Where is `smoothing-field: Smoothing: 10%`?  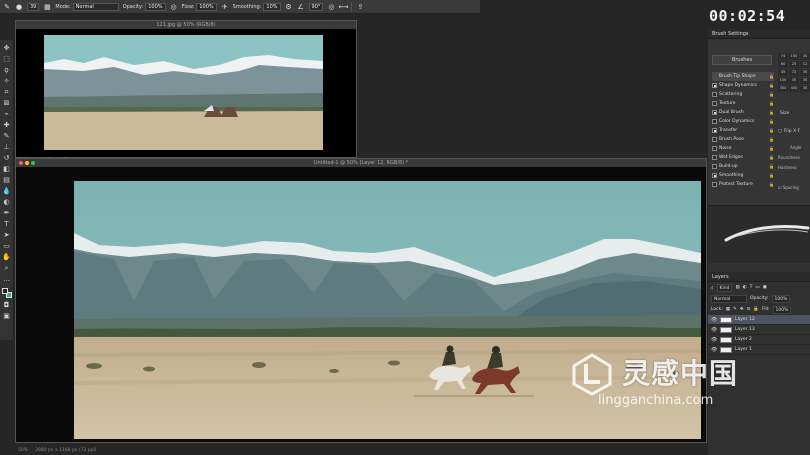
smoothing-field: Smoothing: 10% is located at coordinates (257, 6).